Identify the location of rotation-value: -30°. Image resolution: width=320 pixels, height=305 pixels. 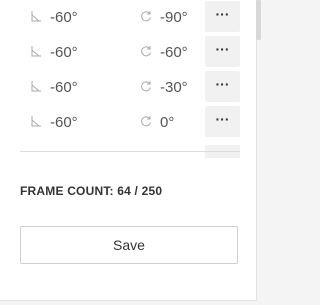
(174, 87).